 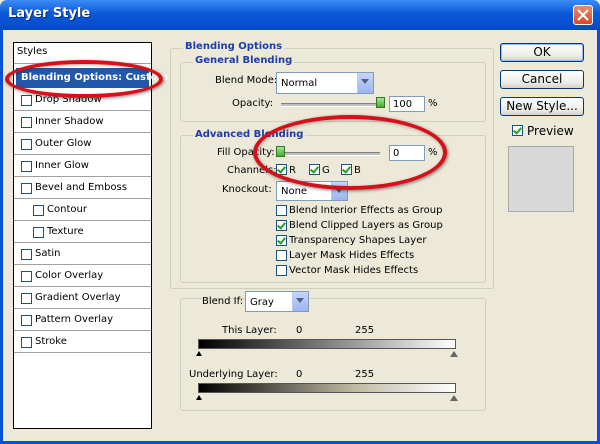 What do you see at coordinates (244, 60) in the screenshot?
I see `general-blending-title: General Blending` at bounding box center [244, 60].